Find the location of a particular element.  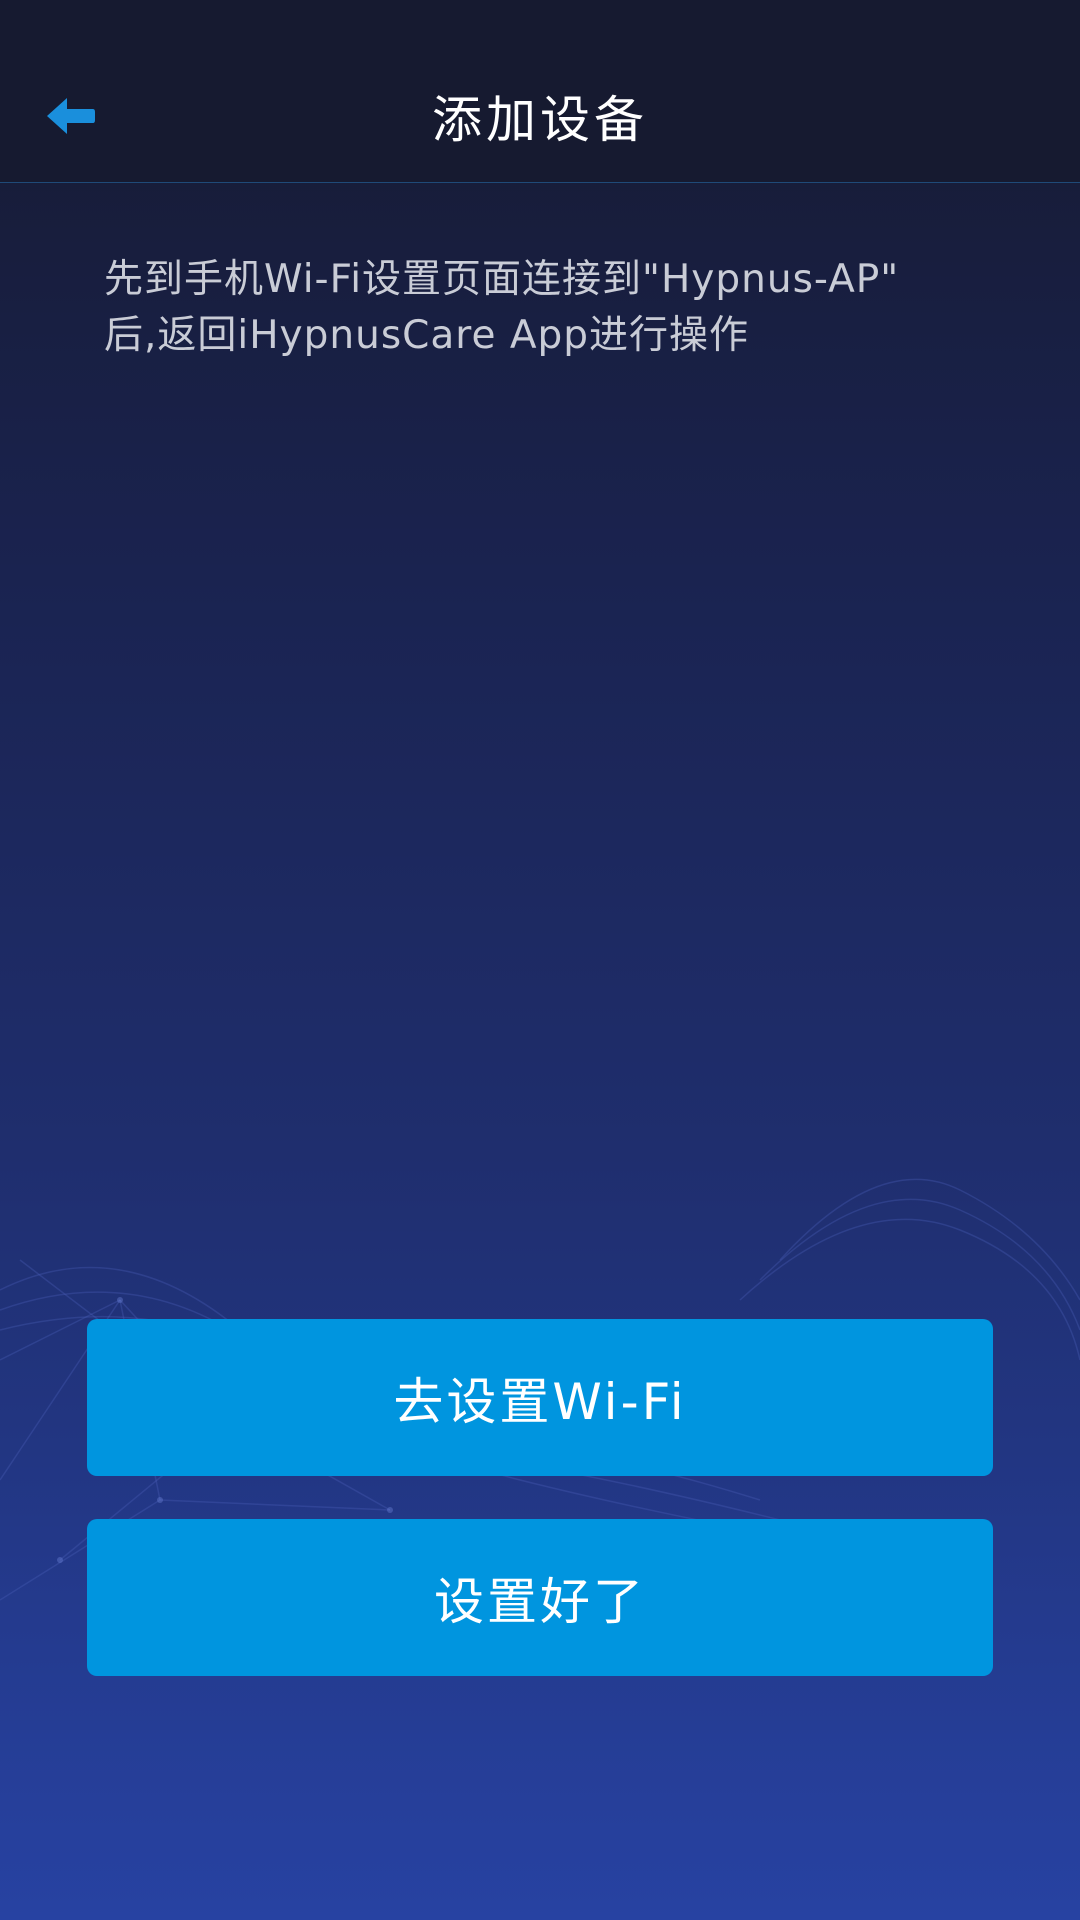

setup-done-button: 设置好了 is located at coordinates (540, 1597).